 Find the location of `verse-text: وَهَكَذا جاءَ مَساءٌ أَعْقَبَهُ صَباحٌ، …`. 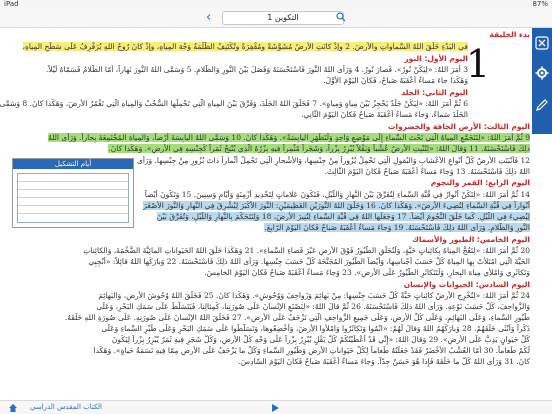

verse-text: وَهَكَذا جاءَ مَساءٌ أَعْقَبَهُ صَباحٌ، … is located at coordinates (395, 80).